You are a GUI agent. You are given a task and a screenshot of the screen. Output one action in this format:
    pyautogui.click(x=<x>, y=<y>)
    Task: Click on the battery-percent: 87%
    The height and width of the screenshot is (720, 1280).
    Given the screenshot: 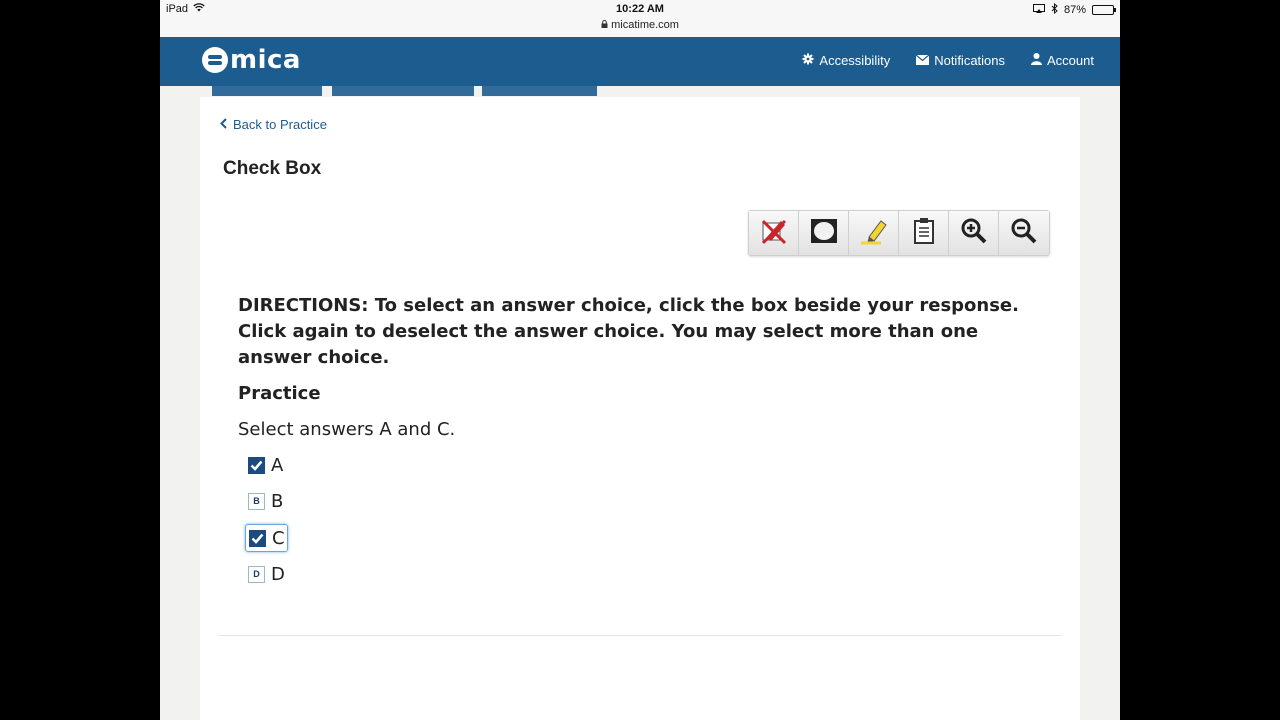 What is the action you would take?
    pyautogui.click(x=1074, y=10)
    